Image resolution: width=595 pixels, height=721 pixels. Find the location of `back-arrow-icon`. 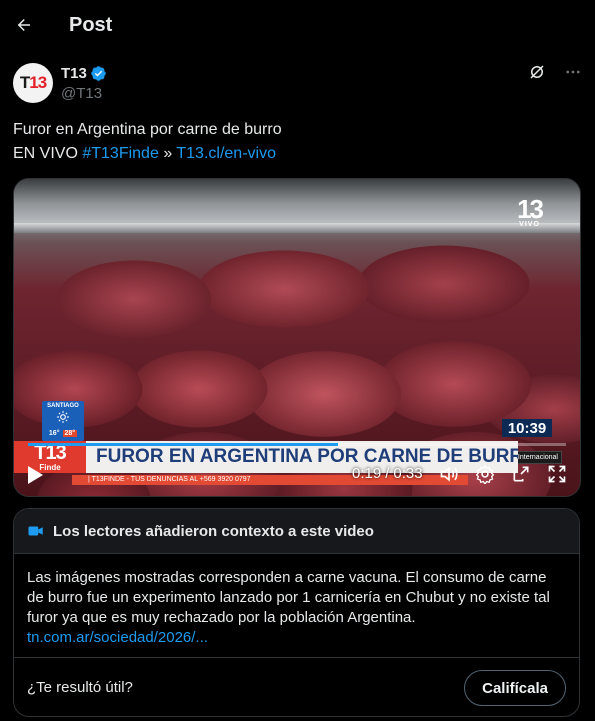

back-arrow-icon is located at coordinates (24, 25).